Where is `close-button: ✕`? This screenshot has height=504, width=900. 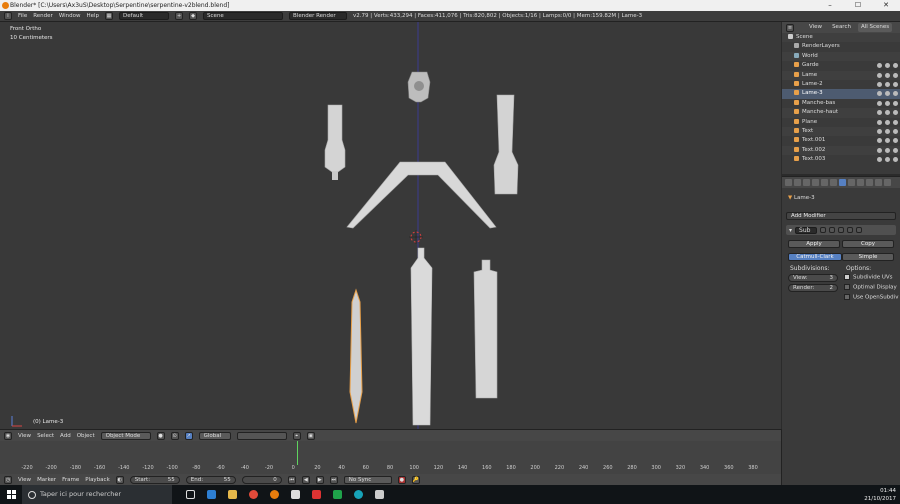
close-button: ✕ is located at coordinates (886, 5).